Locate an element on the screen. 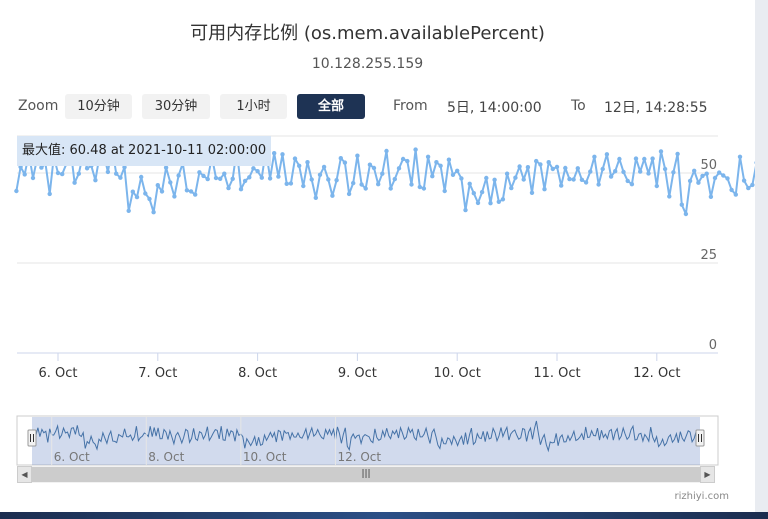 This screenshot has height=519, width=768. credits-link: rizhiyi.com is located at coordinates (702, 496).